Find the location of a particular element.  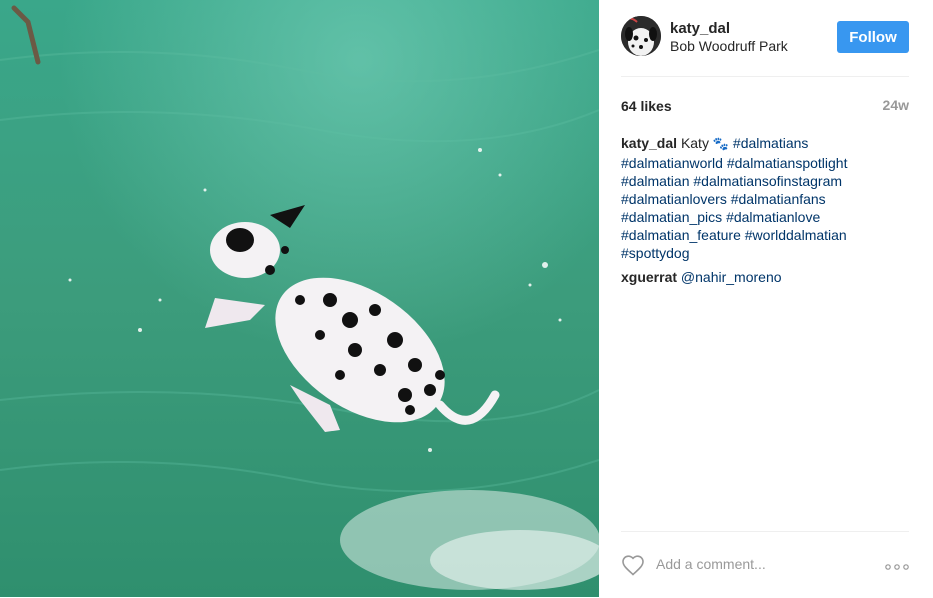

caption-text: Katy is located at coordinates (694, 143).